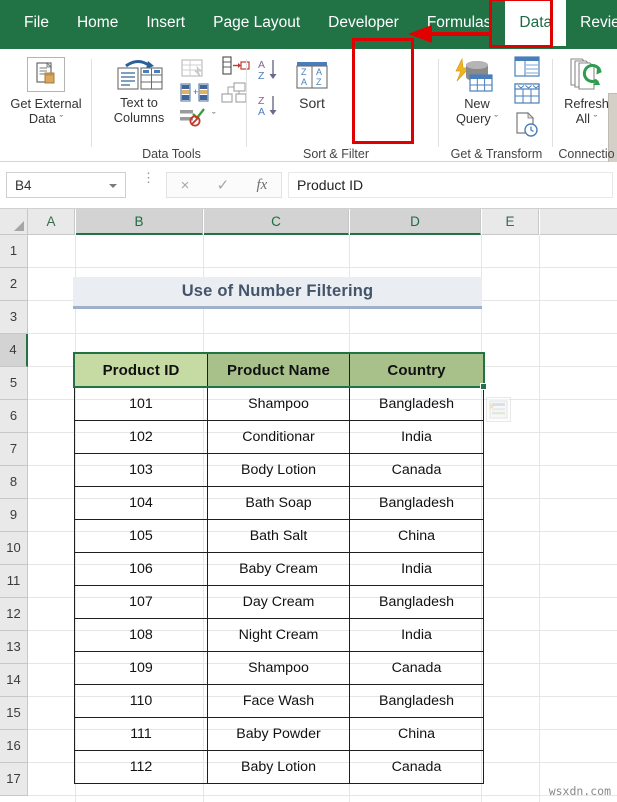 The width and height of the screenshot is (617, 802). Describe the element at coordinates (14, 515) in the screenshot. I see `row-header-9: 9` at that location.